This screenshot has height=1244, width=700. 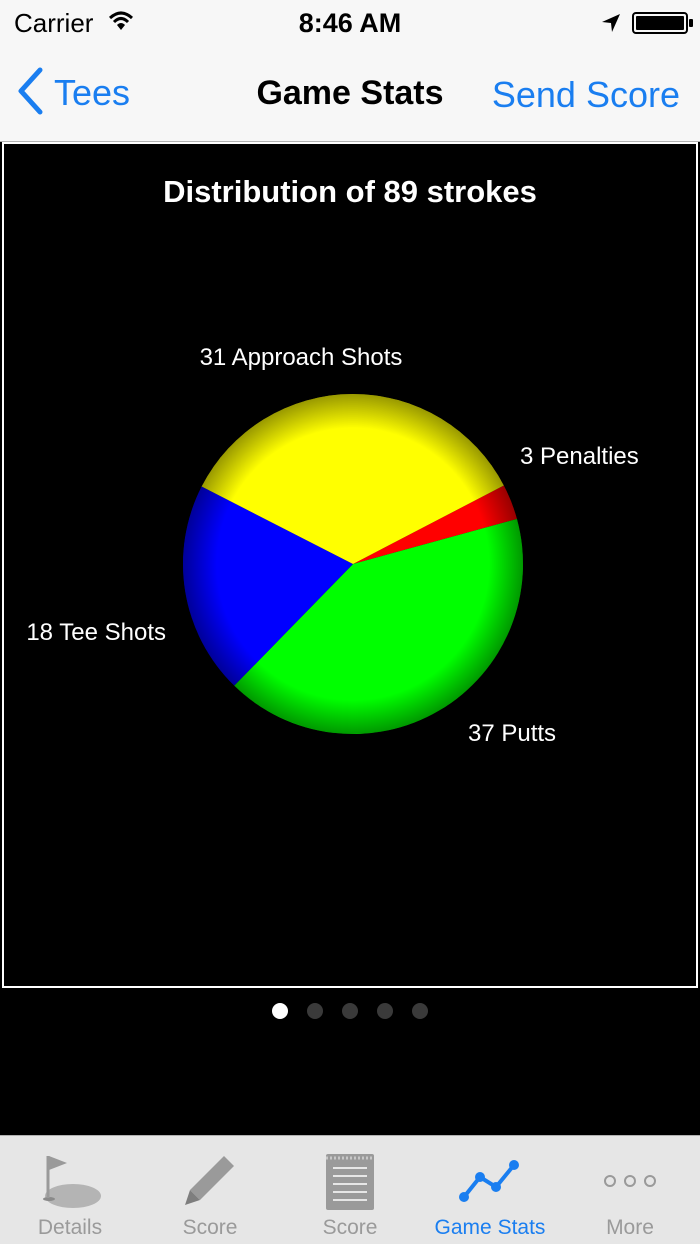 I want to click on chart-title: Distribution of 89 strokes, so click(x=350, y=191).